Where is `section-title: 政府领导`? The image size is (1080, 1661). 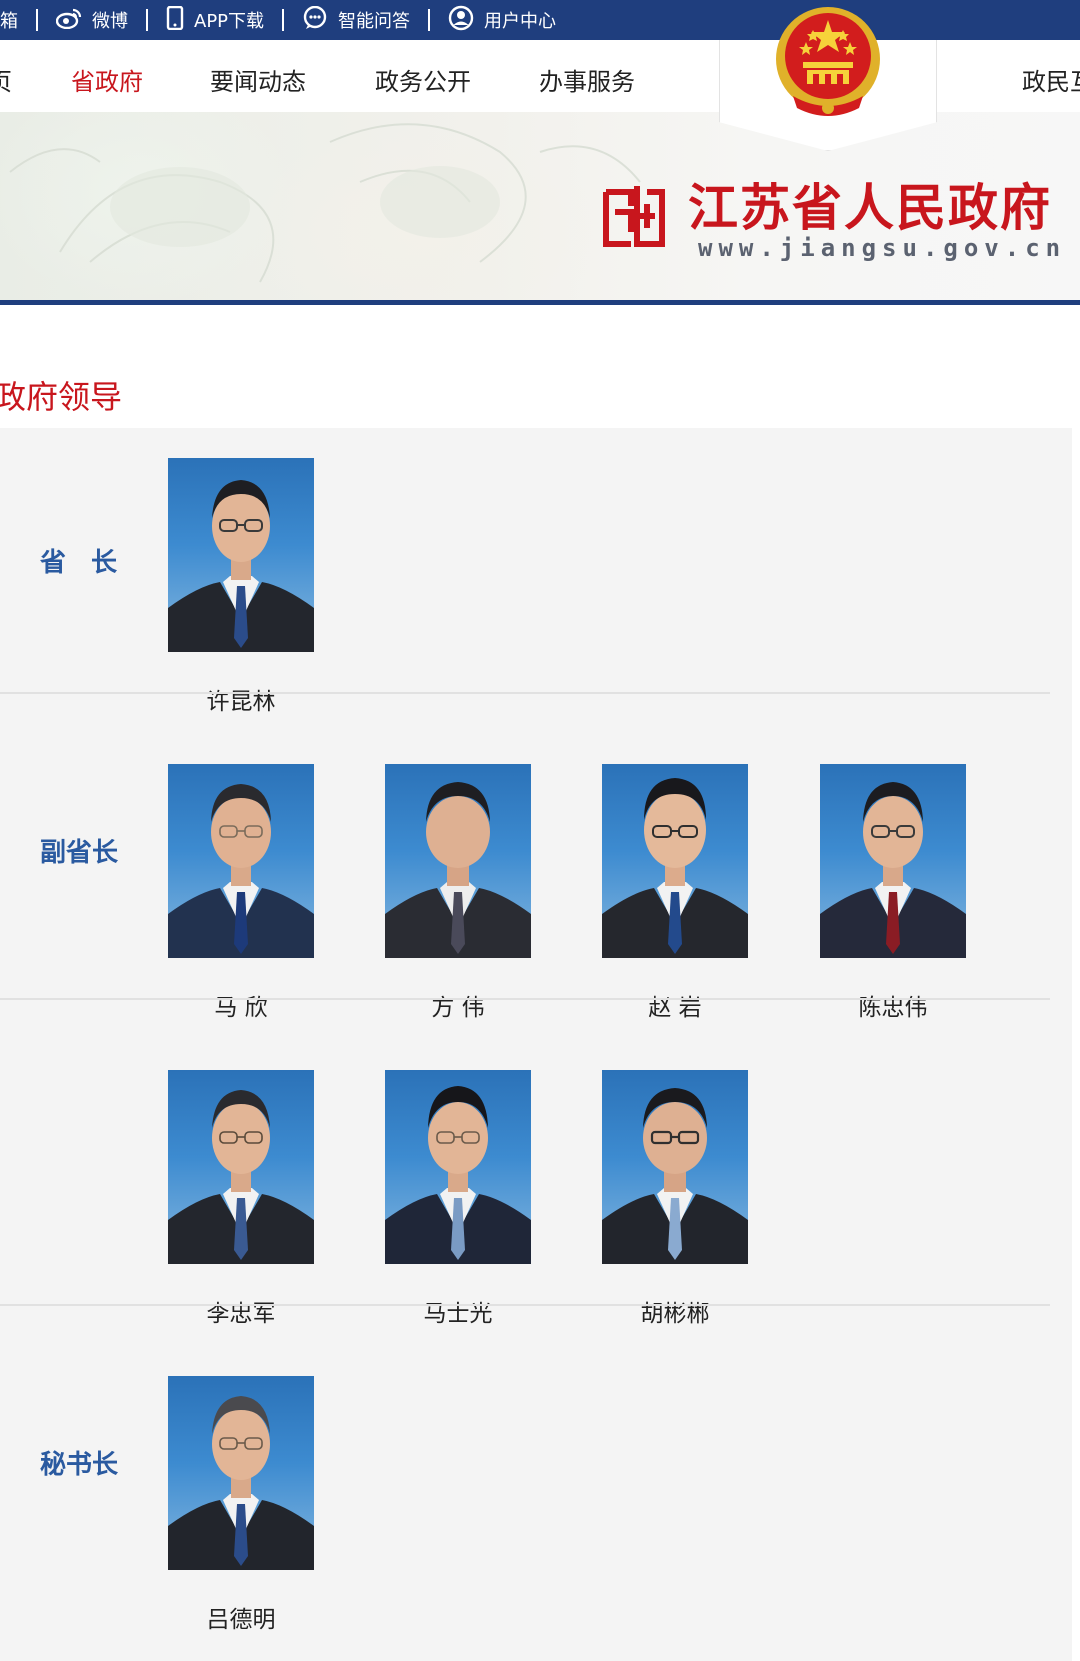
section-title: 政府领导 is located at coordinates (61, 397).